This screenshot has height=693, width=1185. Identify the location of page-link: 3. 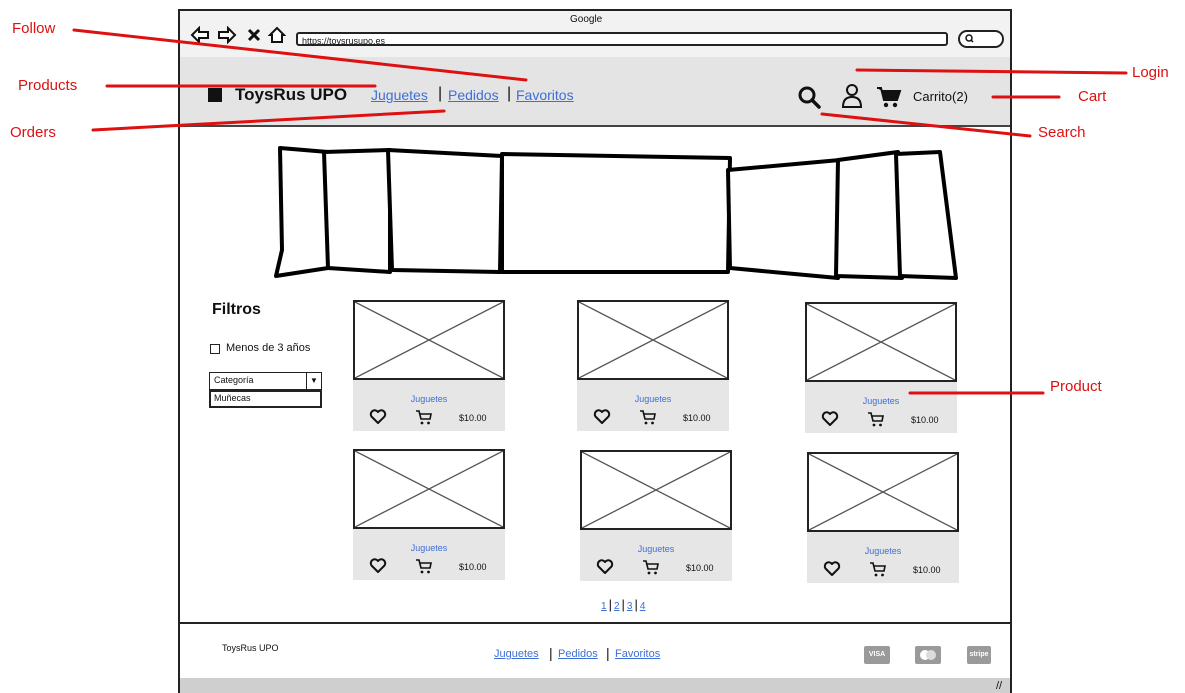
(630, 606).